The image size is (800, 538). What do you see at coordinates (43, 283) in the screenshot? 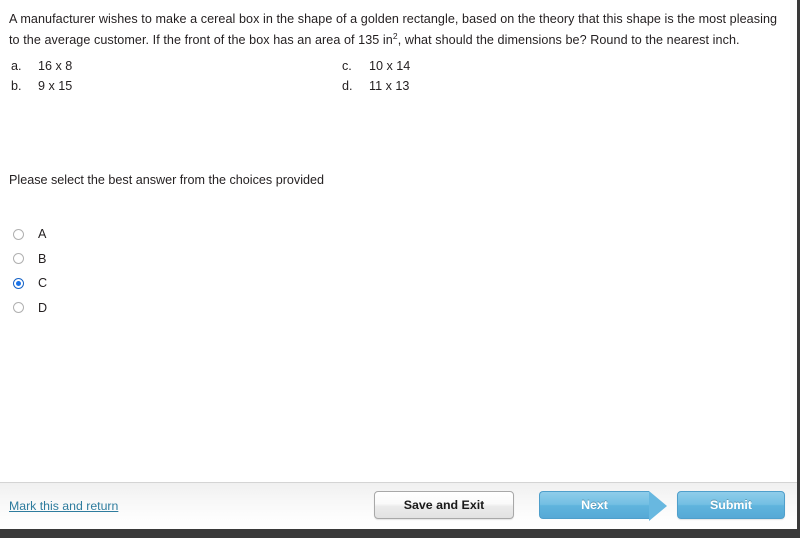
I see `radio-option-c-label: C` at bounding box center [43, 283].